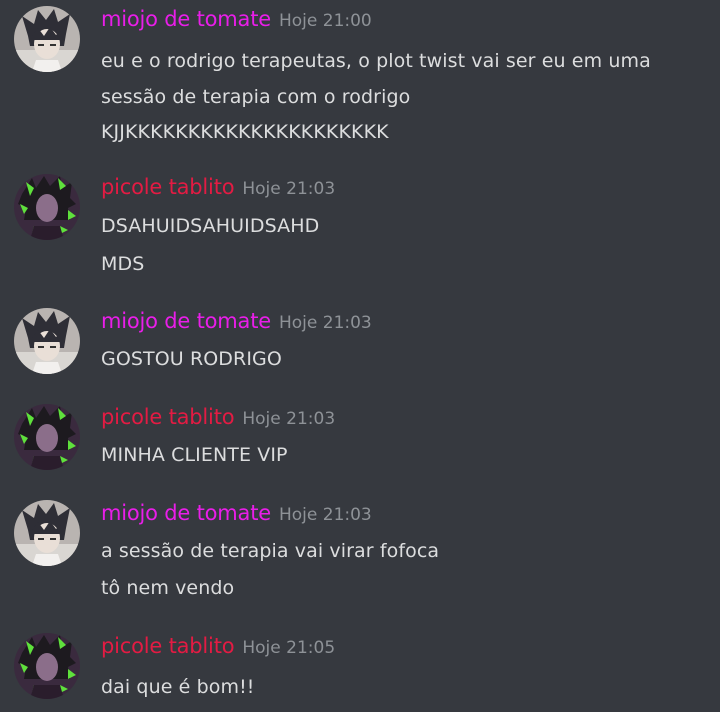  What do you see at coordinates (245, 132) in the screenshot?
I see `message-text: KJJKKKKKKKKKKKKKKKKKKKKK` at bounding box center [245, 132].